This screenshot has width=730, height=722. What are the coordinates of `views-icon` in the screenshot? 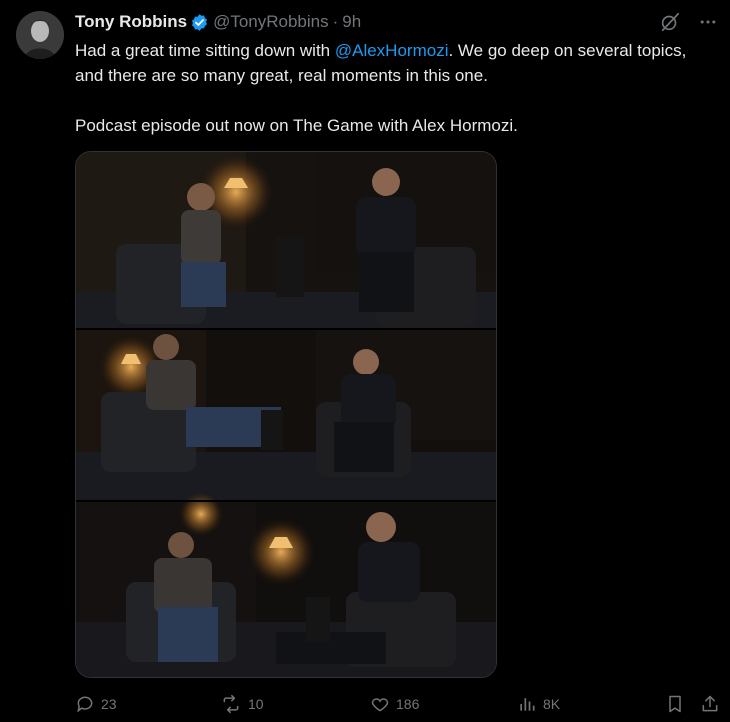 It's located at (527, 704).